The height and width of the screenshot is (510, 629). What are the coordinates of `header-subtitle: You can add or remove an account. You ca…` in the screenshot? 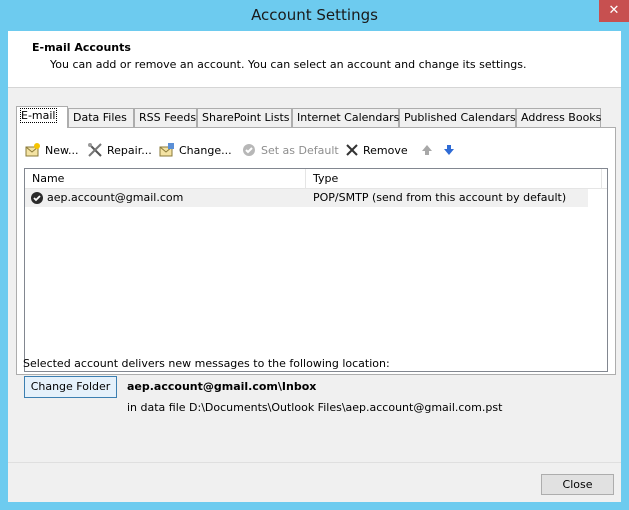 It's located at (288, 64).